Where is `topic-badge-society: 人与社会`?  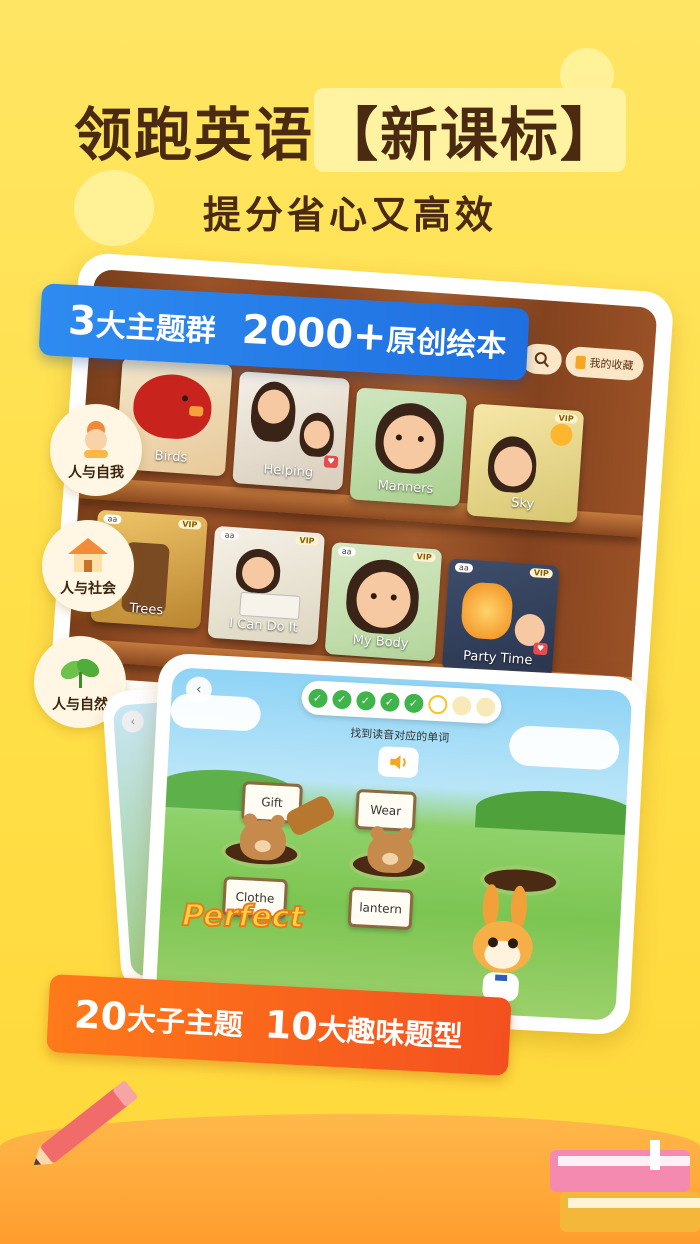
topic-badge-society: 人与社会 is located at coordinates (88, 566).